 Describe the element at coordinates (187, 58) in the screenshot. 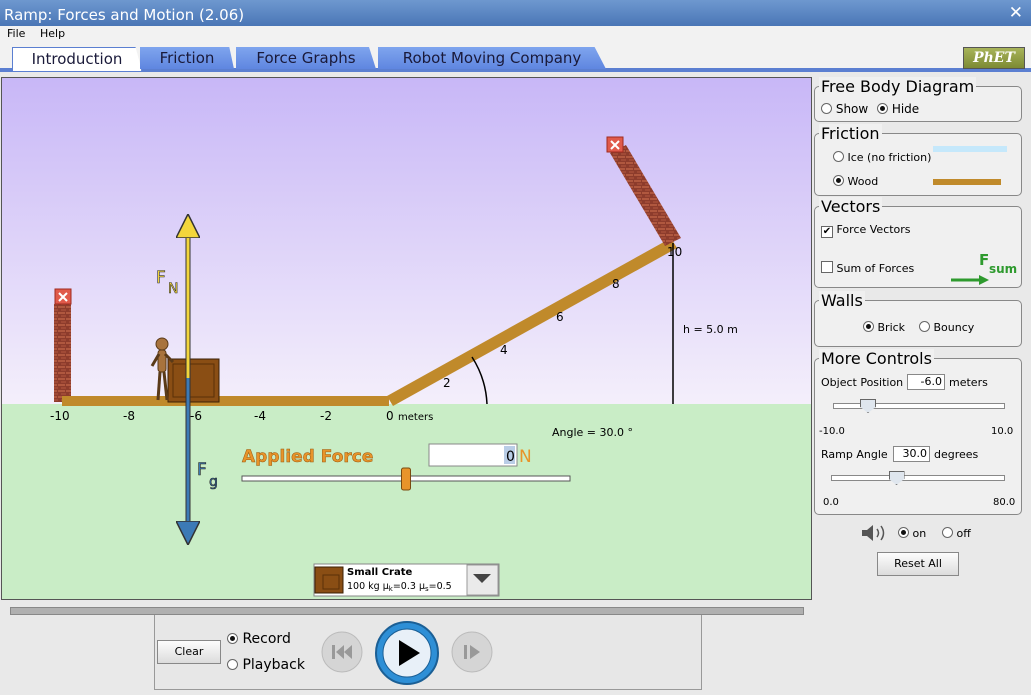

I see `tab-friction: Friction` at that location.